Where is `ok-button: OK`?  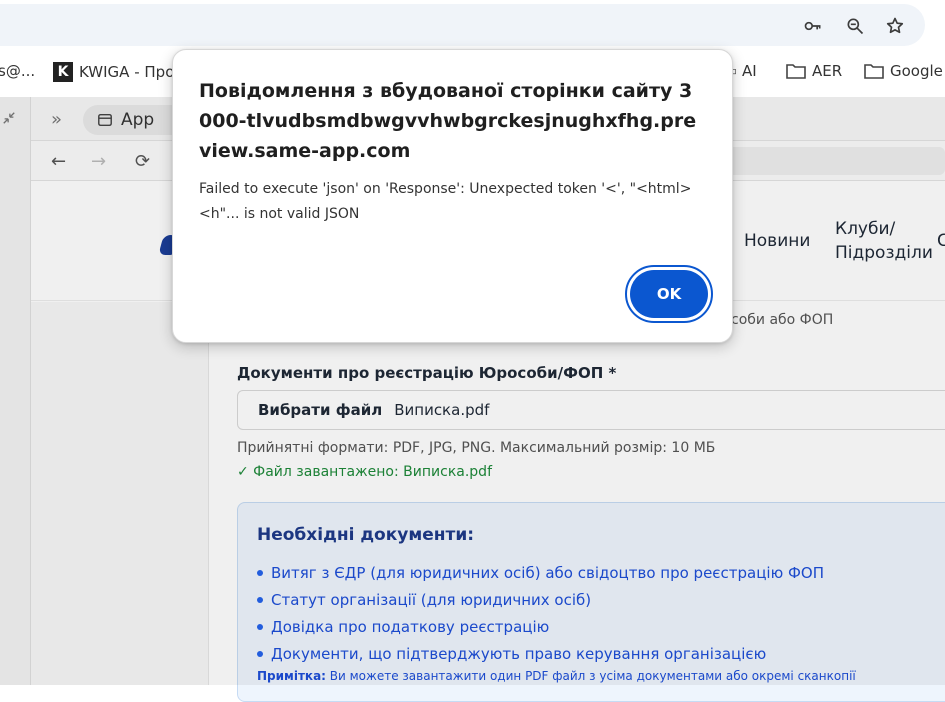 ok-button: OK is located at coordinates (669, 294).